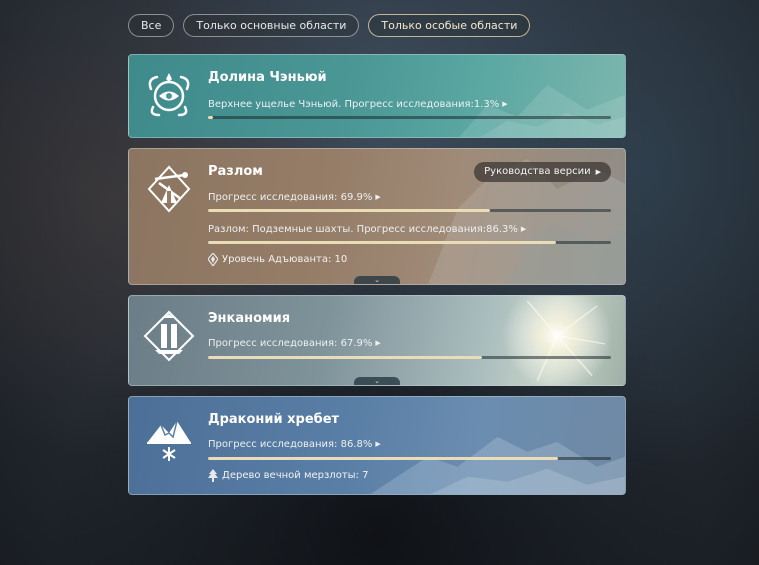  What do you see at coordinates (169, 95) in the screenshot?
I see `chenyu-vale-emblem-icon` at bounding box center [169, 95].